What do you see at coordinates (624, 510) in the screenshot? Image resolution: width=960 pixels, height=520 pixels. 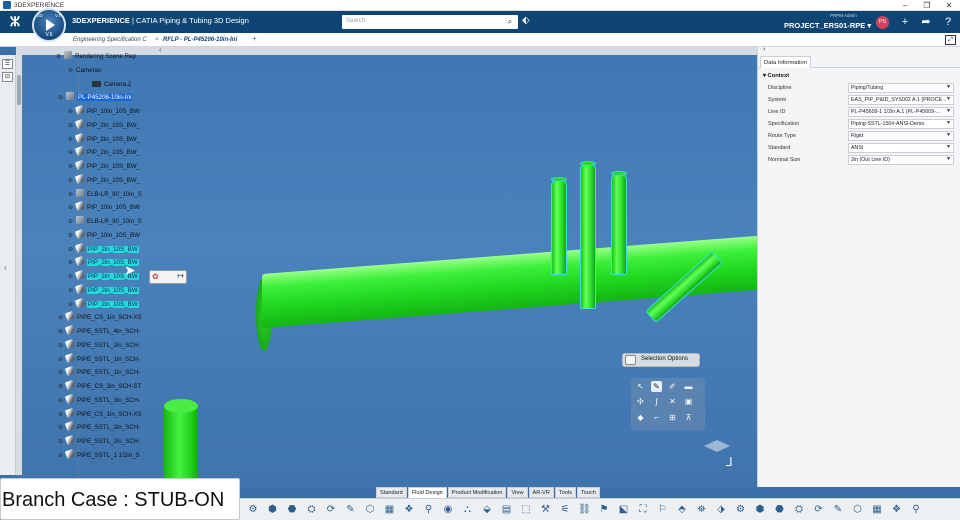 I see `tool-icon: ⬕` at bounding box center [624, 510].